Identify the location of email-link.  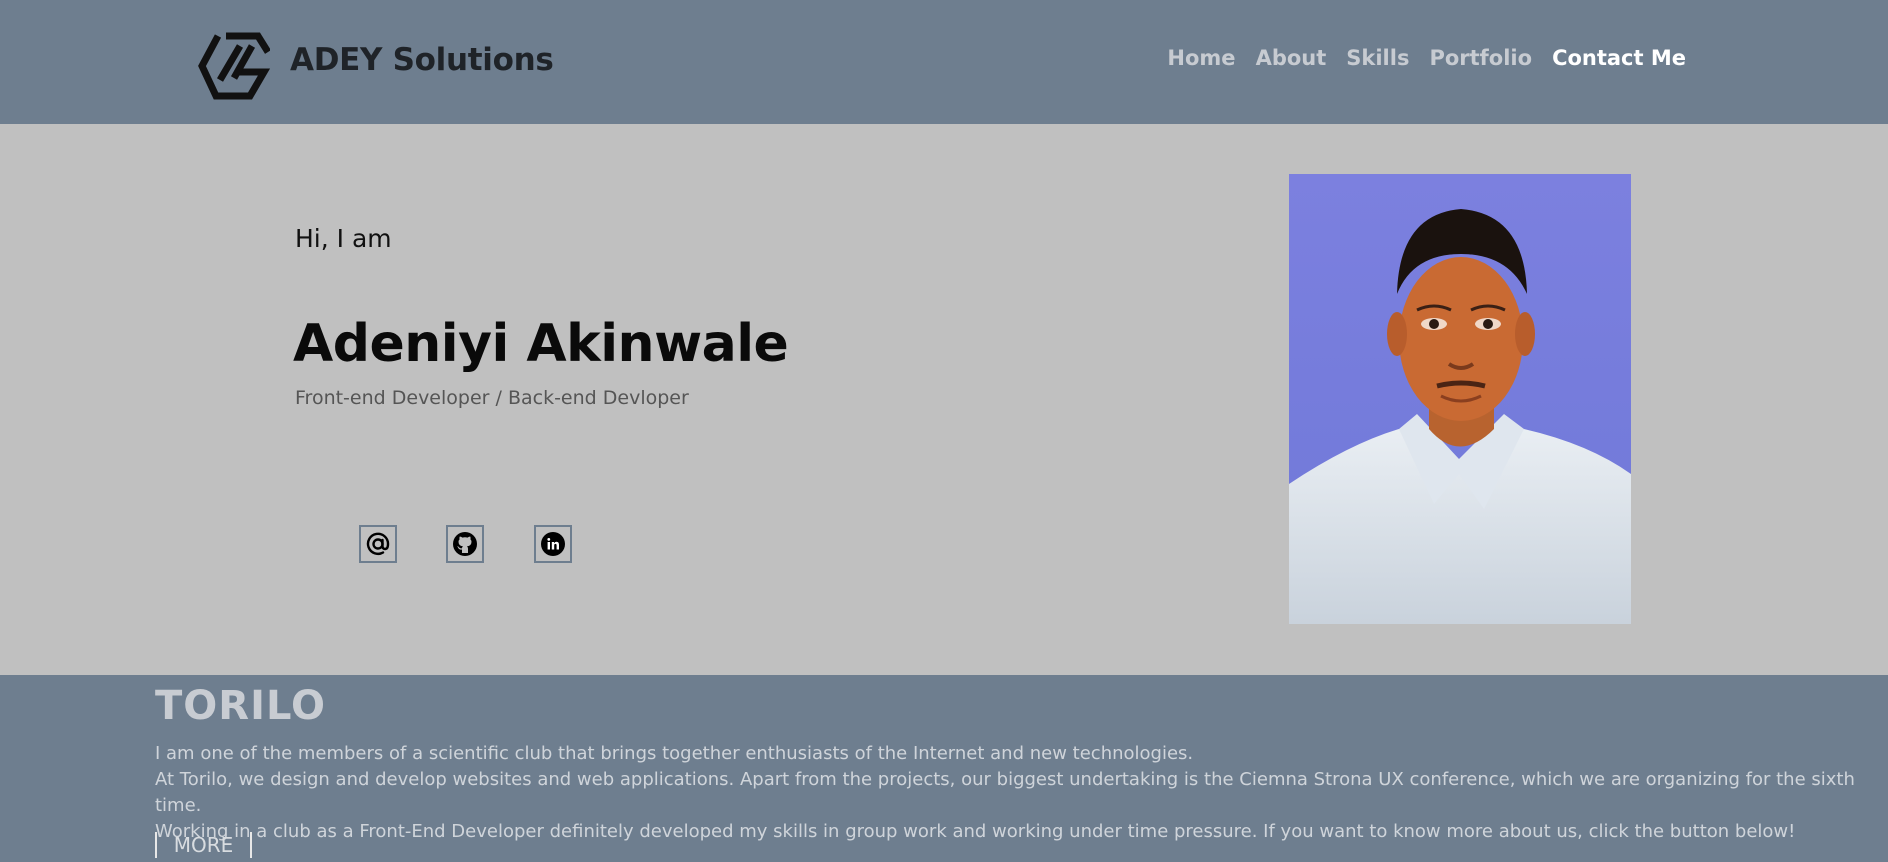
(378, 544).